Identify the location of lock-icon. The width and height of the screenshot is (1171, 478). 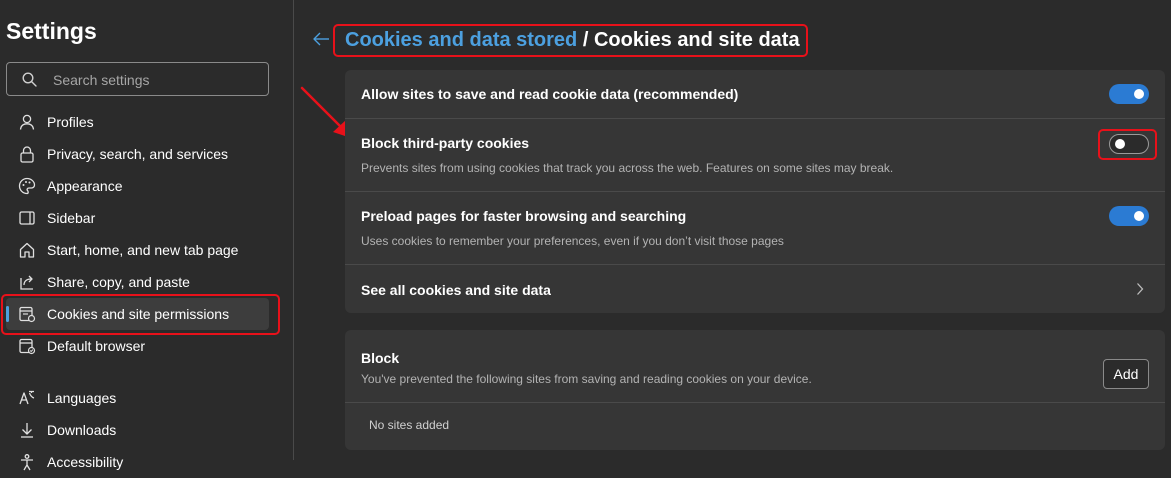
(27, 154).